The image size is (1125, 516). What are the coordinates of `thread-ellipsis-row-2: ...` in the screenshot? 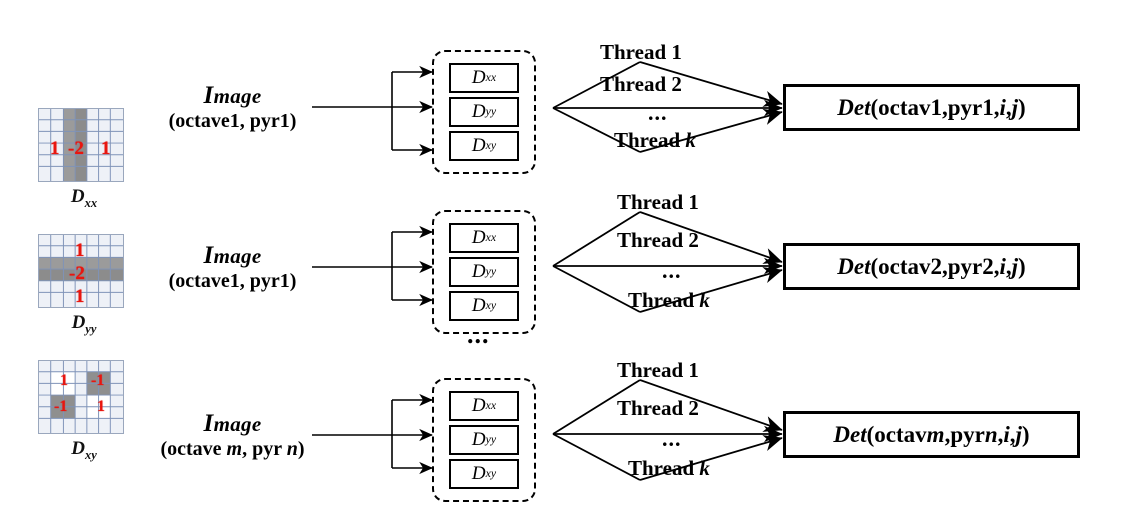 It's located at (672, 270).